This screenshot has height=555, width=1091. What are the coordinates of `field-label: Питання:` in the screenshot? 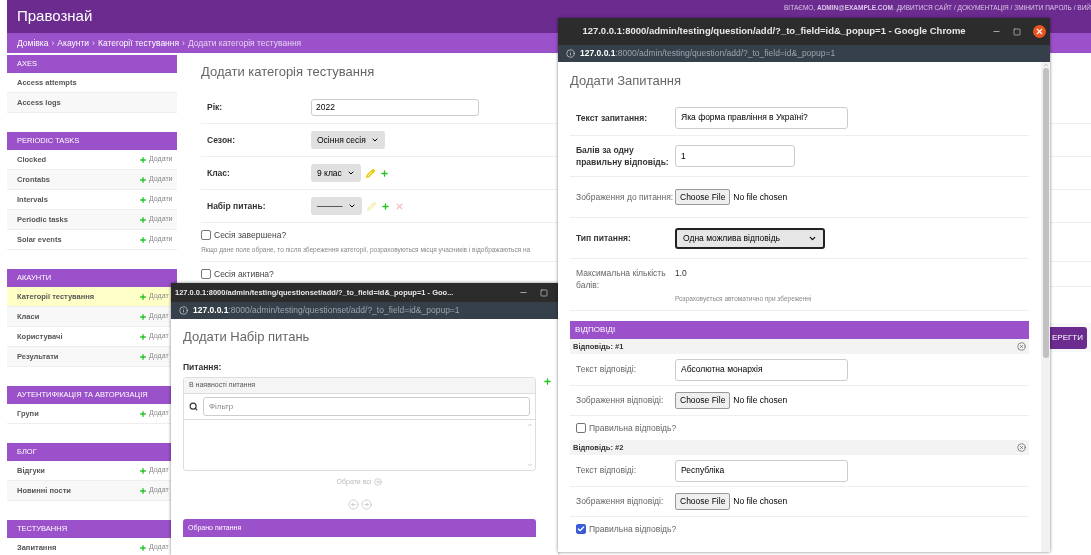 It's located at (202, 367).